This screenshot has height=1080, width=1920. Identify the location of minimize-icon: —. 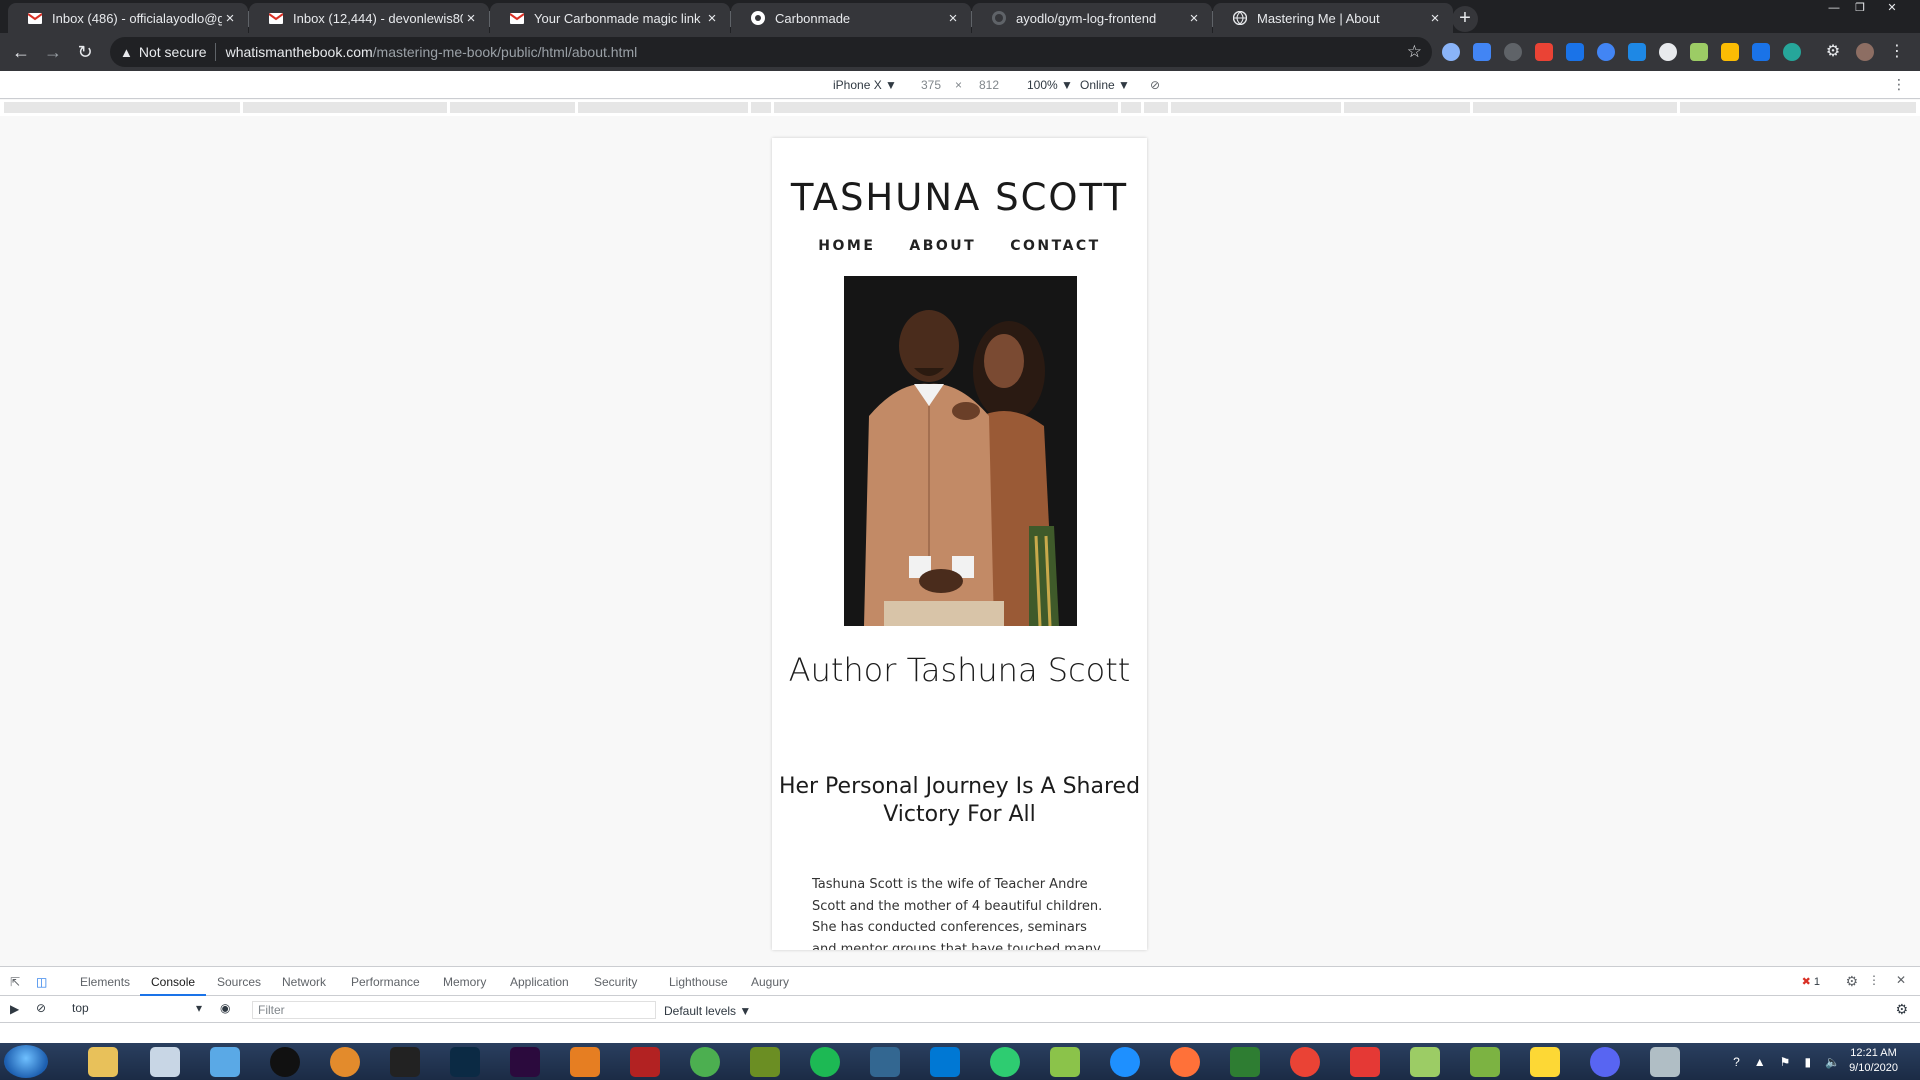
(1834, 8).